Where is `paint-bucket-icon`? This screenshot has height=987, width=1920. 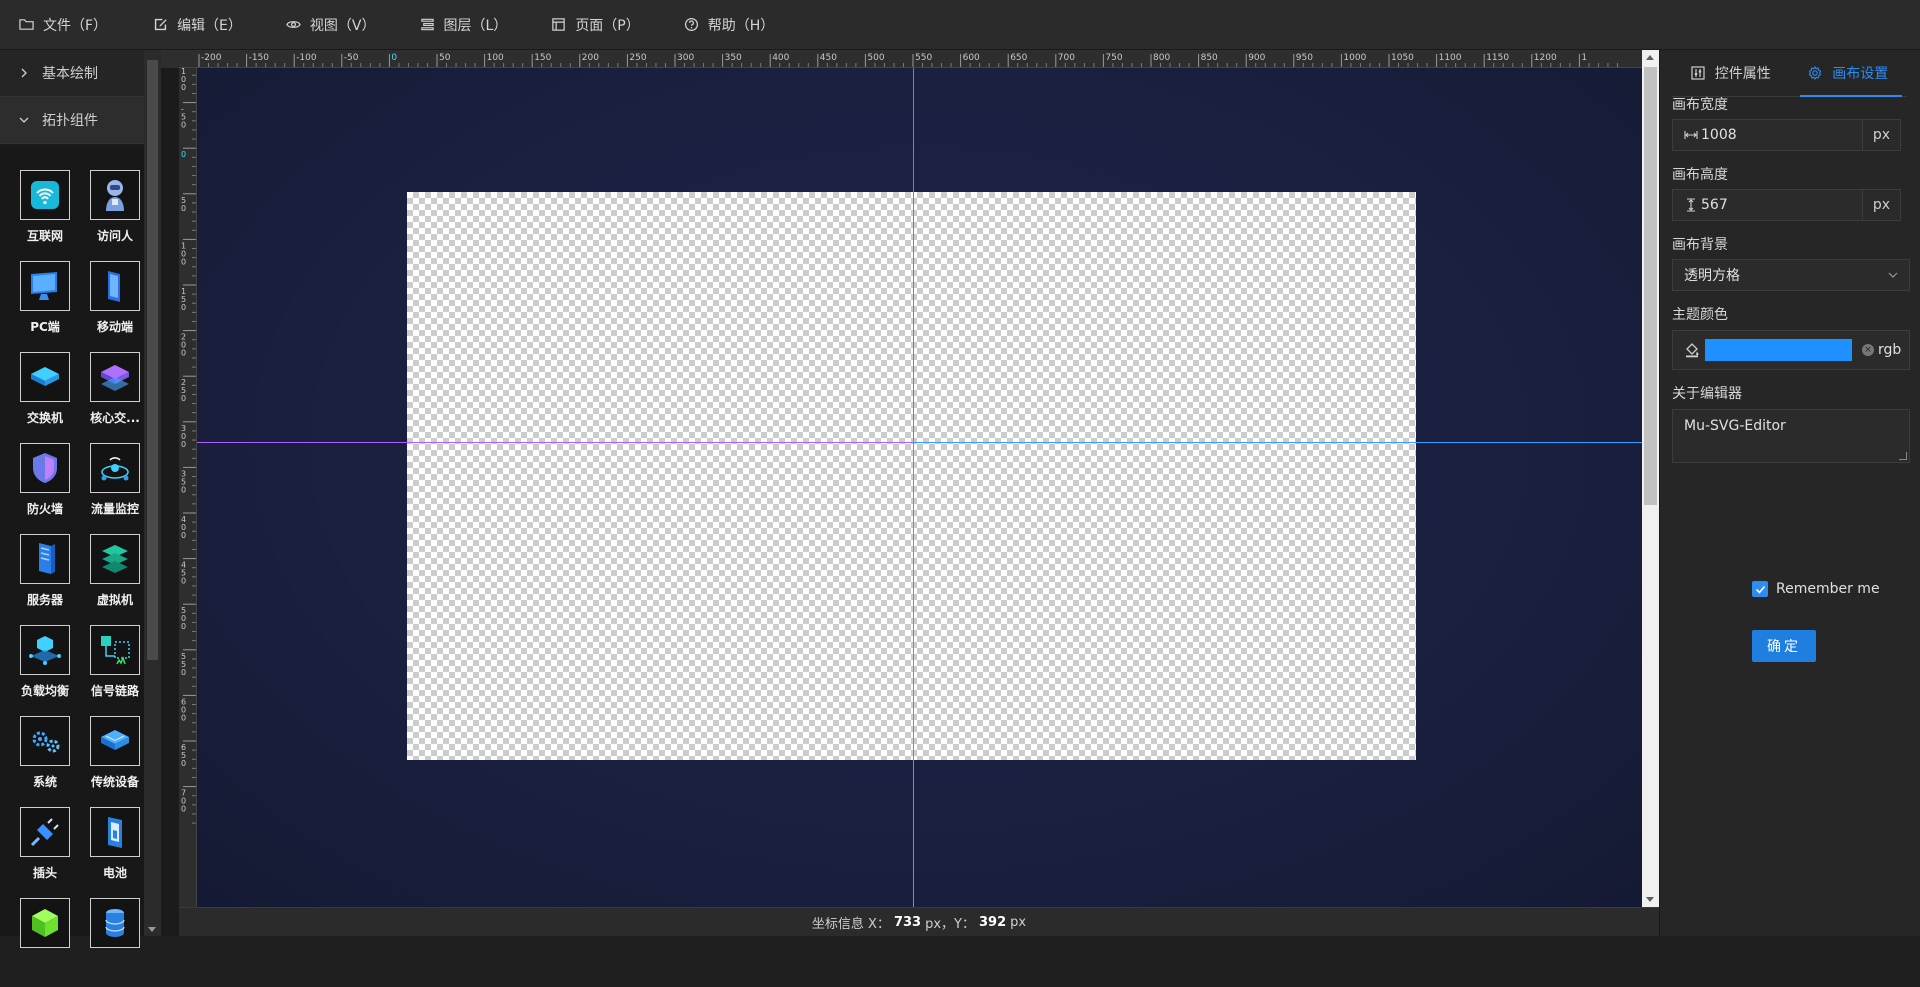 paint-bucket-icon is located at coordinates (1692, 350).